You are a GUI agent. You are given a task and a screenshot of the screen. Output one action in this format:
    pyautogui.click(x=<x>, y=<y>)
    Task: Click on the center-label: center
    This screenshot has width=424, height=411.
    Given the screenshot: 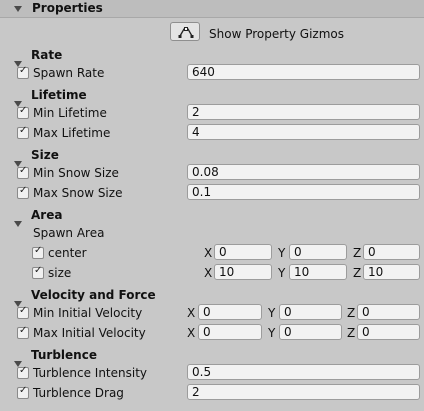 What is the action you would take?
    pyautogui.click(x=67, y=253)
    